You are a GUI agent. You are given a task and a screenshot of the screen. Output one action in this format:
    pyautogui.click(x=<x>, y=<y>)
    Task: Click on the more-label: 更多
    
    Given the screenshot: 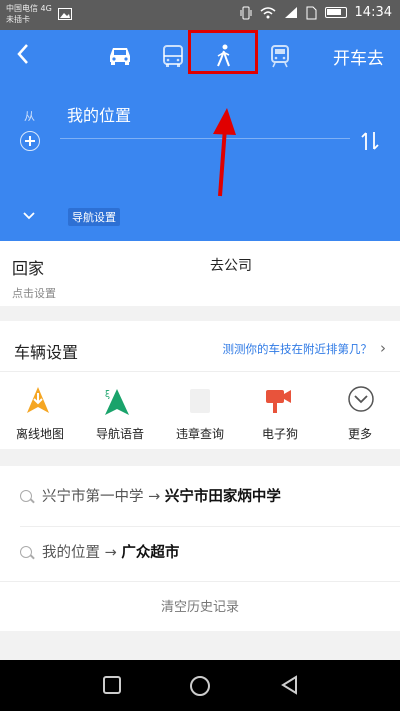 What is the action you would take?
    pyautogui.click(x=360, y=433)
    